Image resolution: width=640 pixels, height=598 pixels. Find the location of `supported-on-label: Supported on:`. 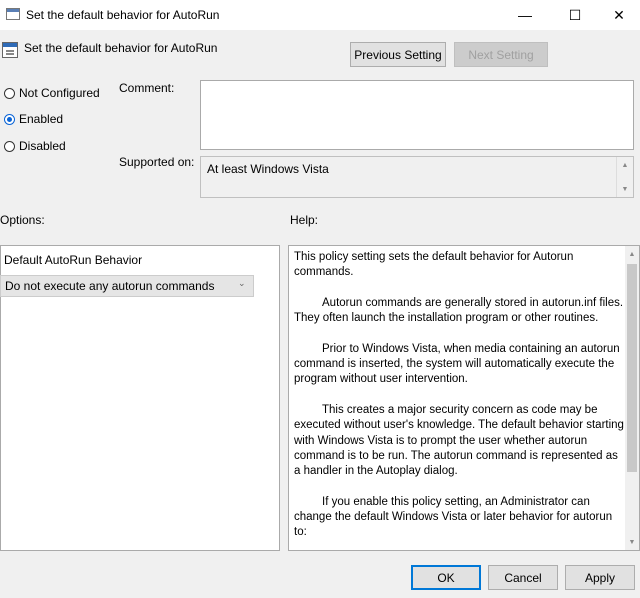

supported-on-label: Supported on: is located at coordinates (157, 162).